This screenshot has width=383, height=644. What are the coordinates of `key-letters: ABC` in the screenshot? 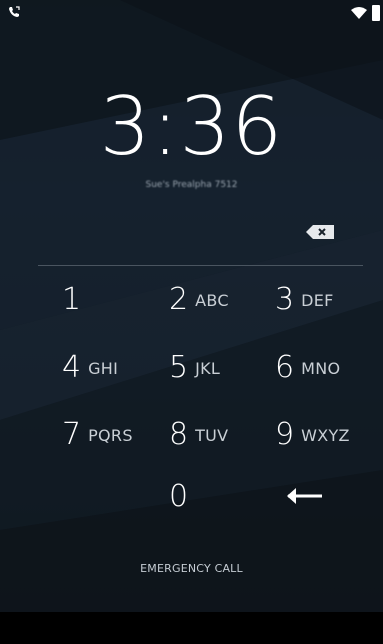 It's located at (212, 300).